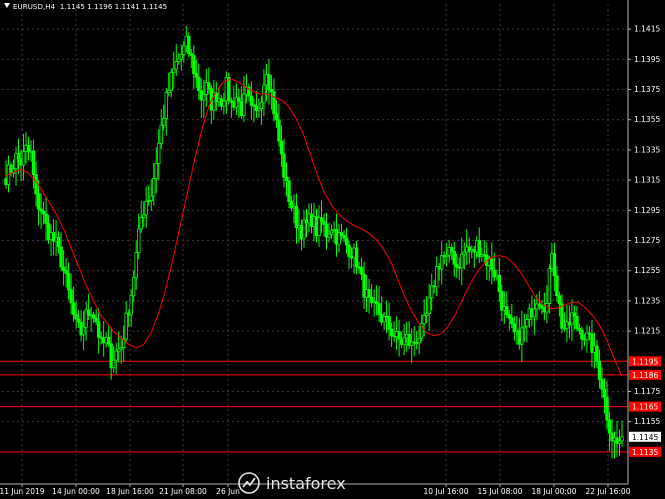  Describe the element at coordinates (645, 375) in the screenshot. I see `level-price-label: 1.1186` at that location.